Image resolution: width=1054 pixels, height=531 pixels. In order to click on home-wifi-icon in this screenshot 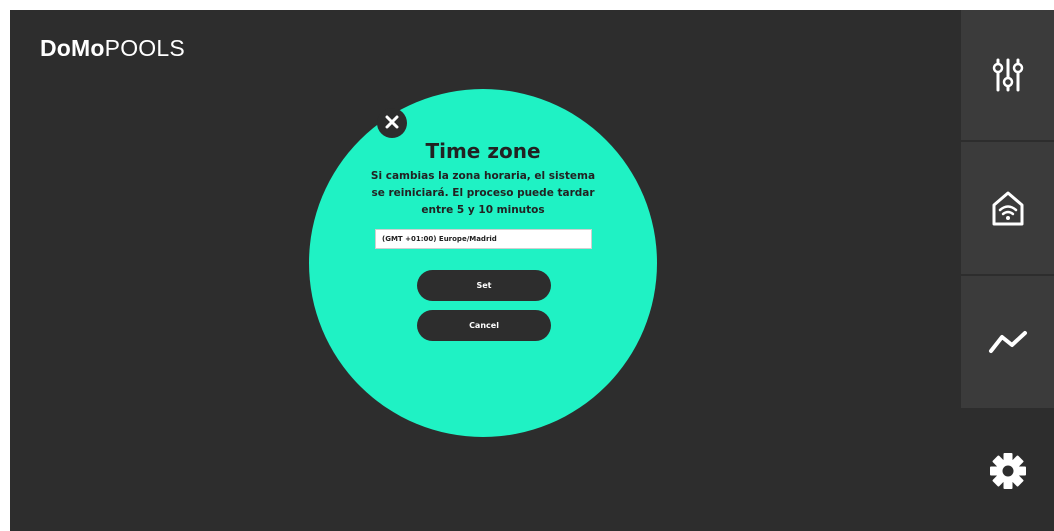, I will do `click(1008, 208)`.